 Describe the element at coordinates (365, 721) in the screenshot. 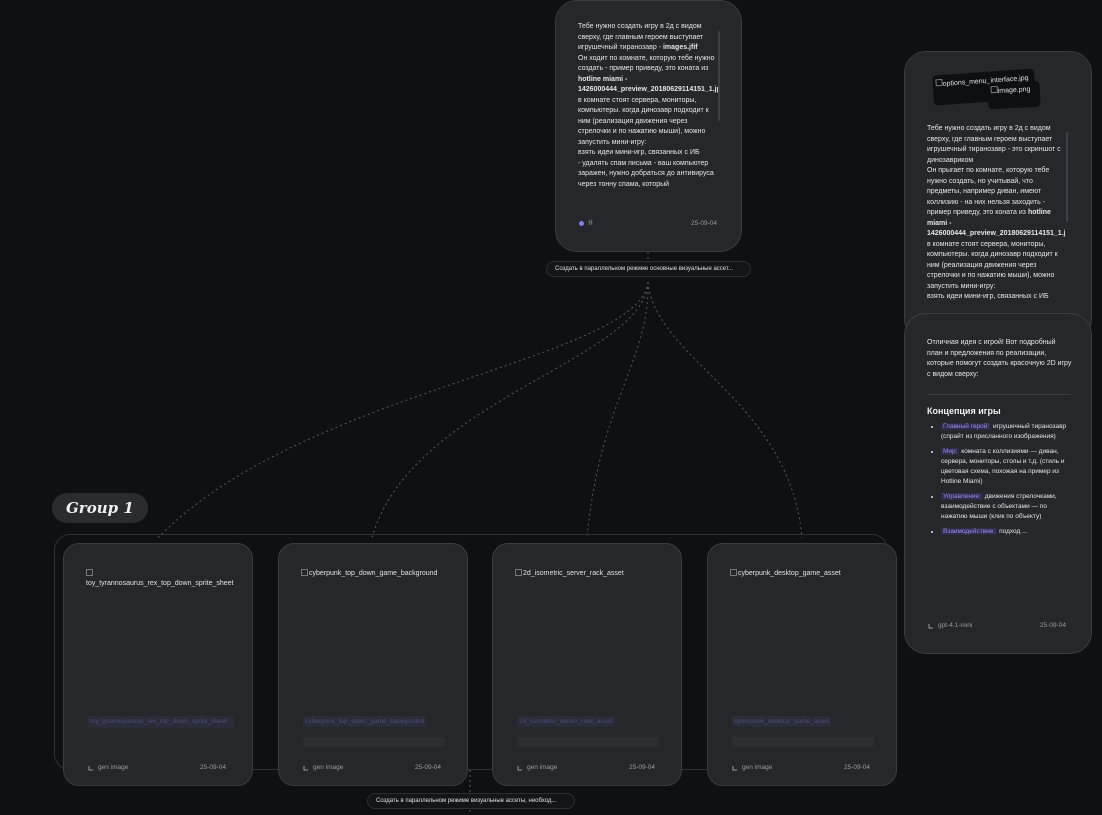

I see `card-title: cyberpunk_top_down_game_background` at that location.